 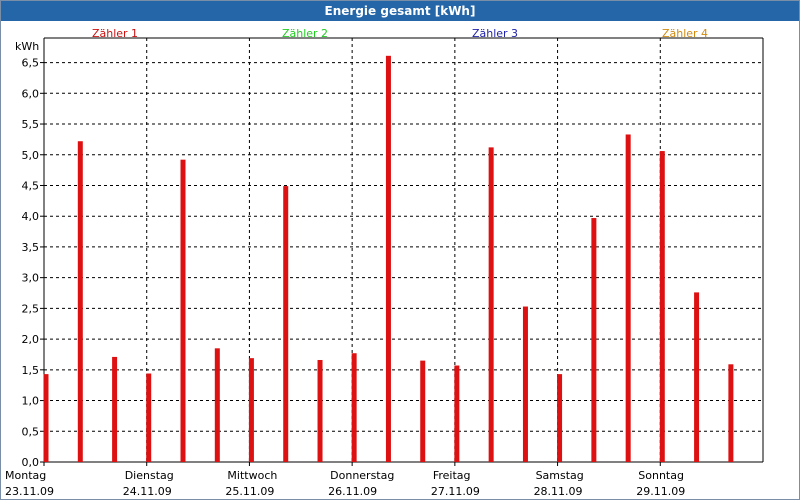 I want to click on y-axis-label: kWh, so click(x=27, y=46).